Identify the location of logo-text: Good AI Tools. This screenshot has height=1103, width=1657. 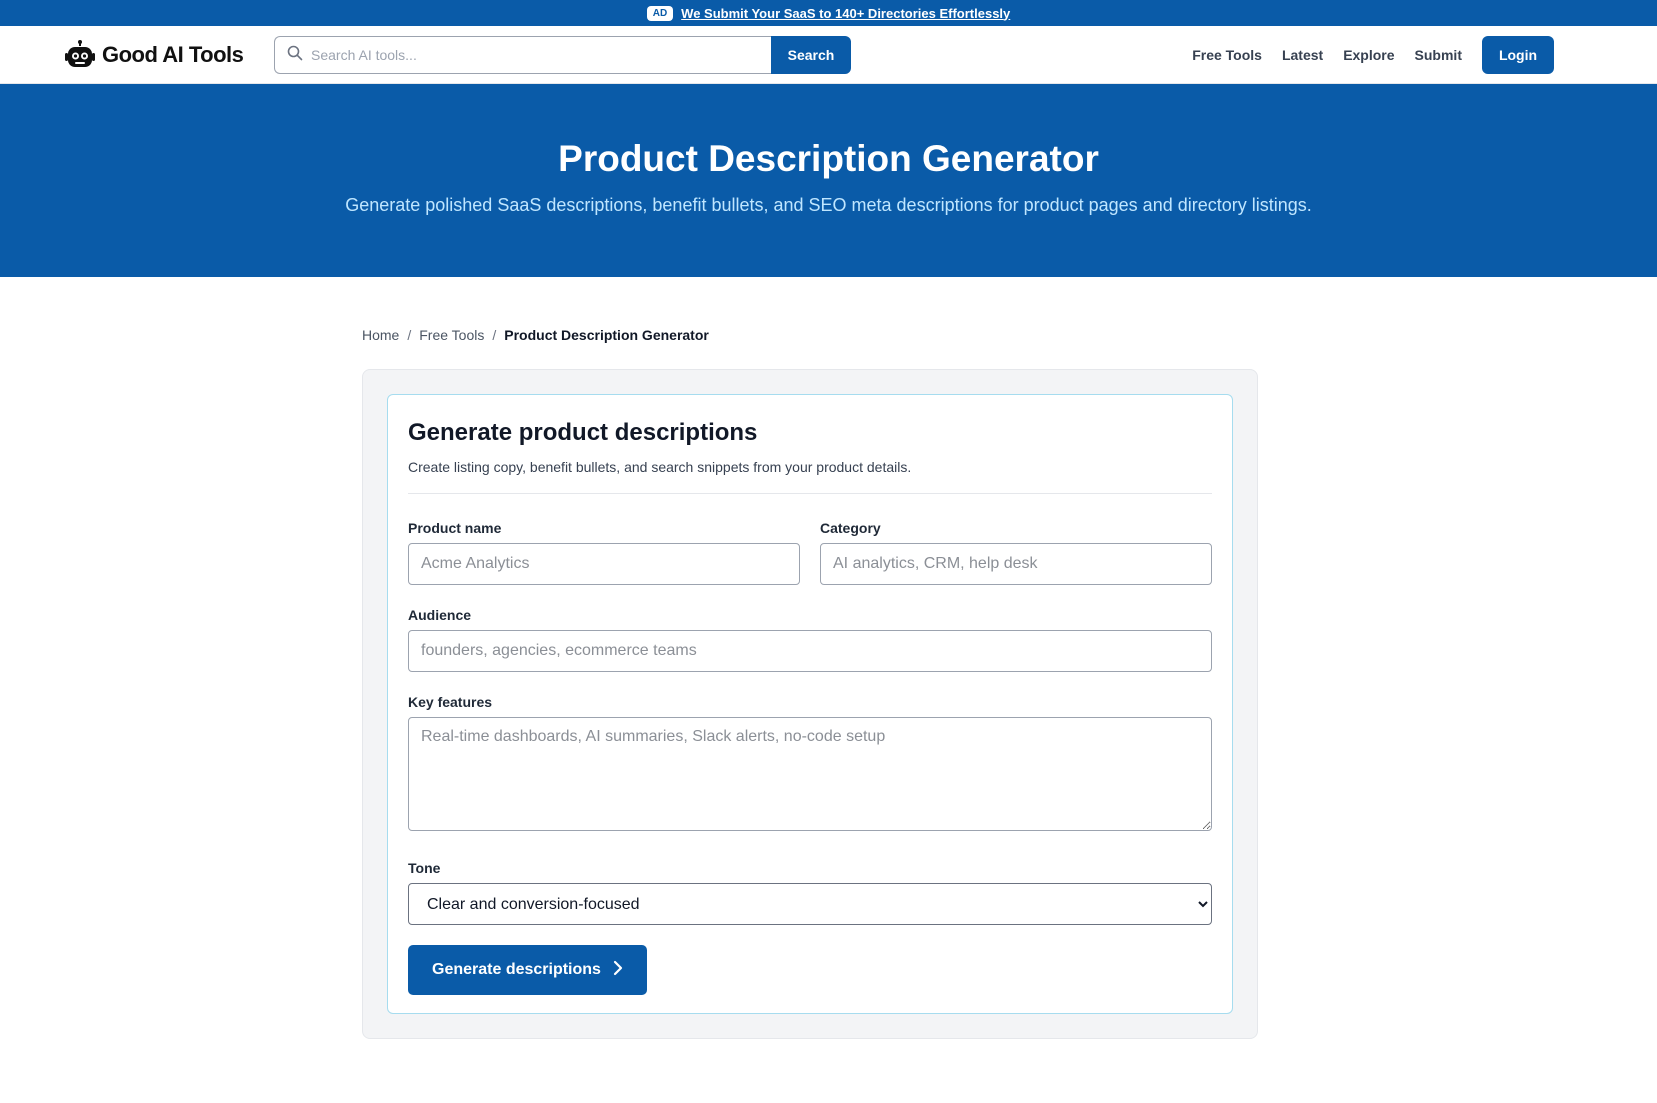
(173, 54).